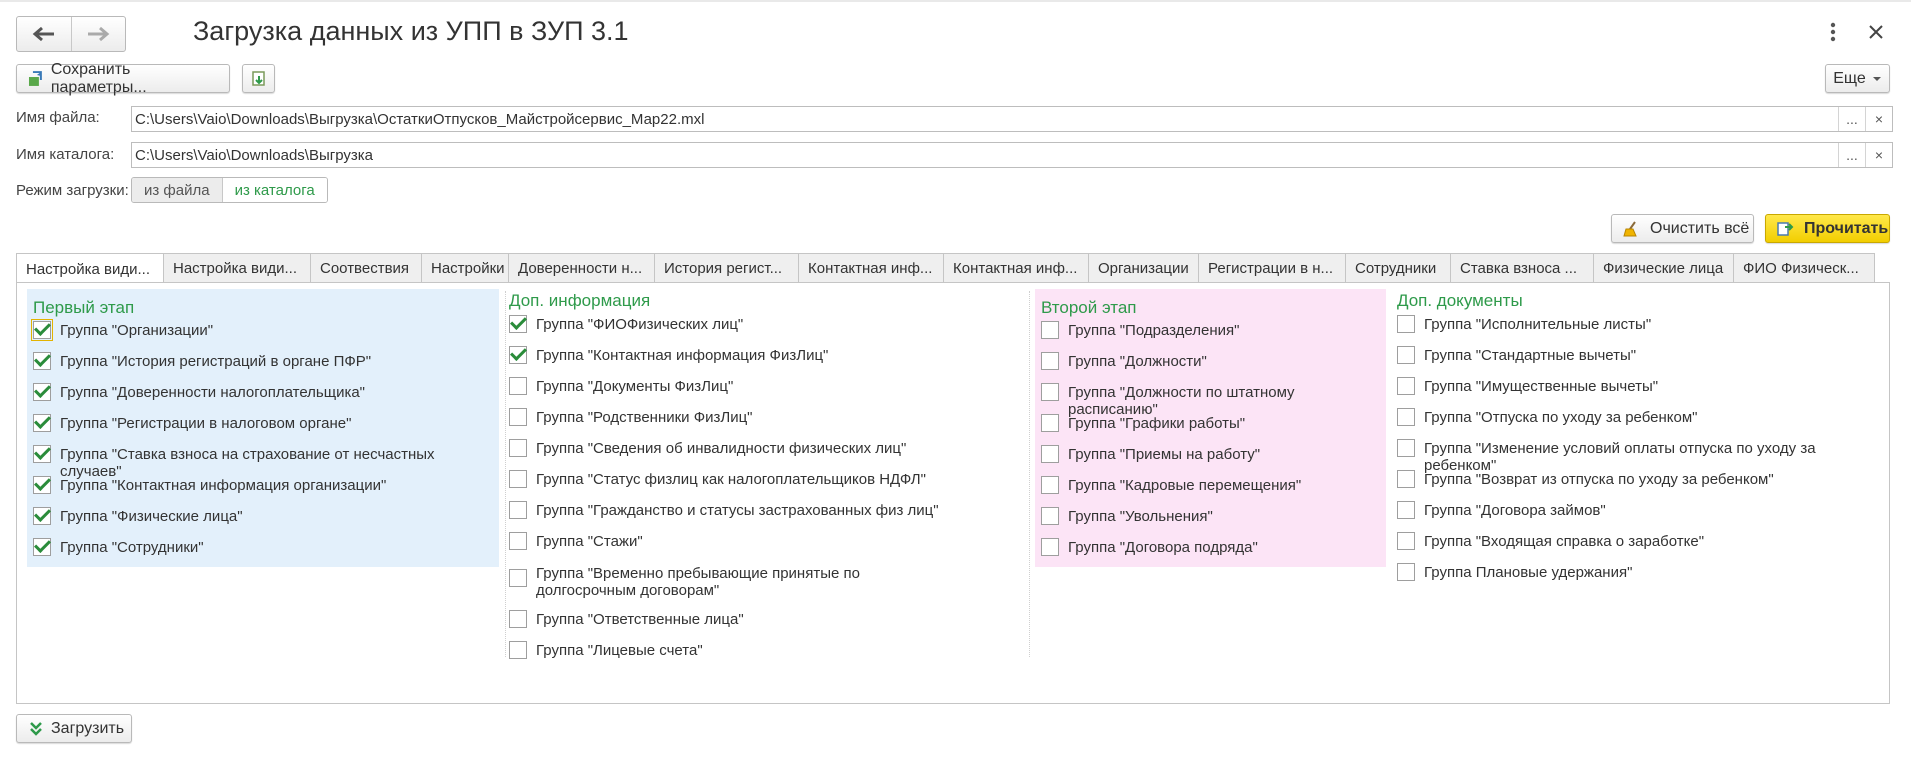  Describe the element at coordinates (1663, 268) in the screenshot. I see `tab-individuals: Физические лица` at that location.